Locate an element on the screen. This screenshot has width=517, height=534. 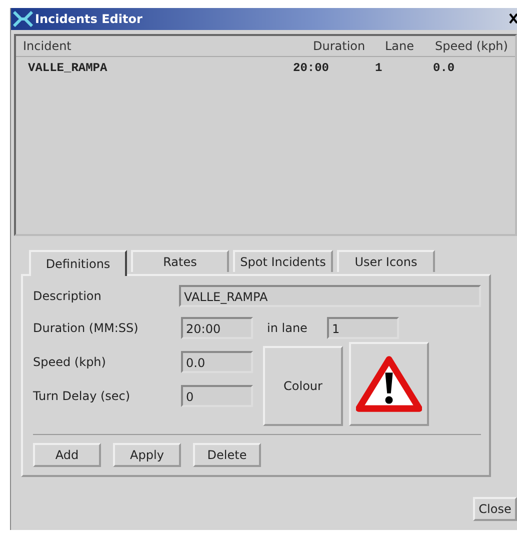
tab: User Icons is located at coordinates (386, 261).